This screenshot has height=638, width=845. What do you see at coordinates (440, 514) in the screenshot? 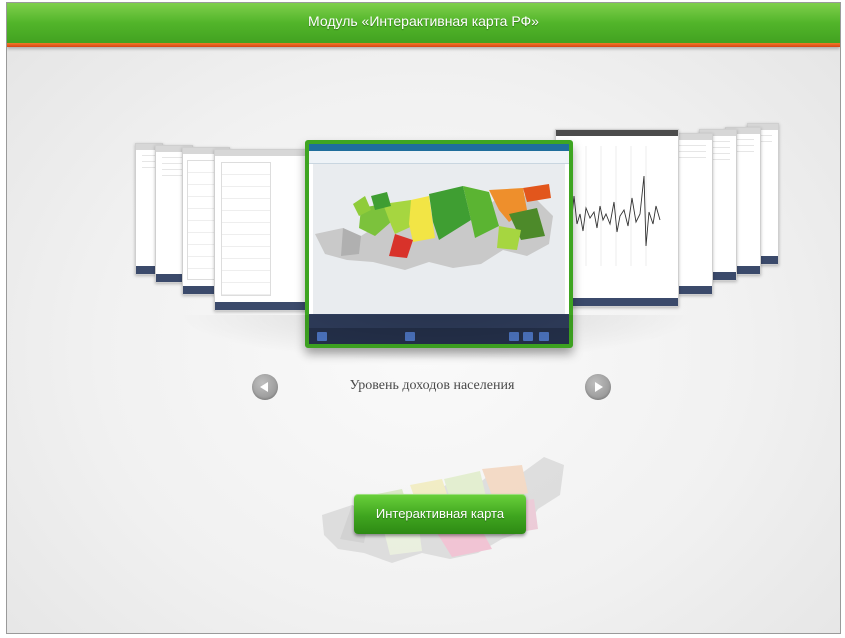
I see `interactive-map-button: Интерактивная карта` at bounding box center [440, 514].